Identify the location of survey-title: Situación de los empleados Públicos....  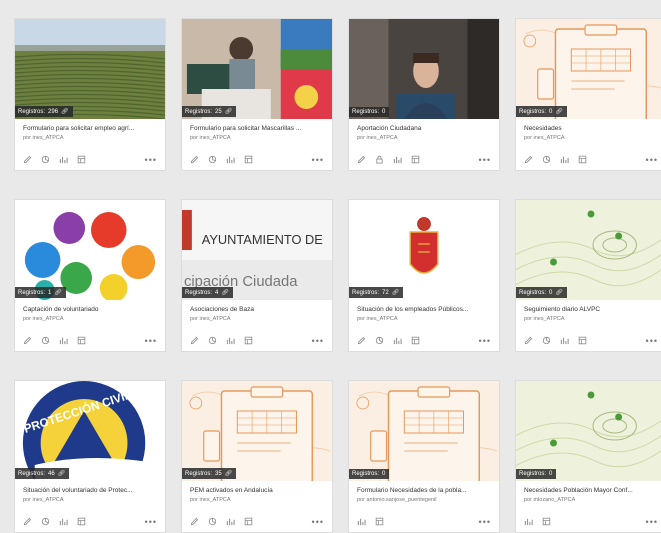
(425, 309).